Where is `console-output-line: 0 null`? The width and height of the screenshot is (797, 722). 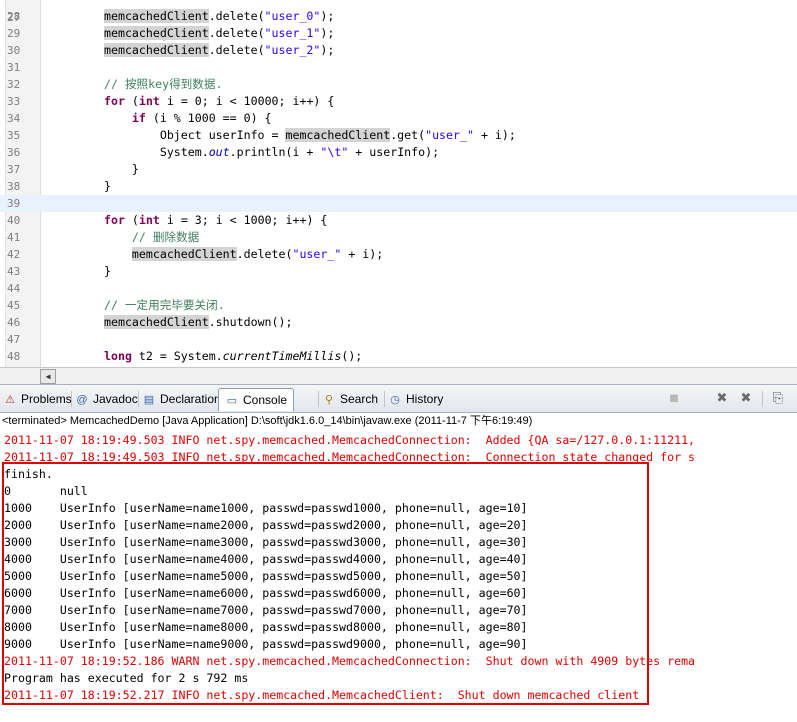 console-output-line: 0 null is located at coordinates (46, 491).